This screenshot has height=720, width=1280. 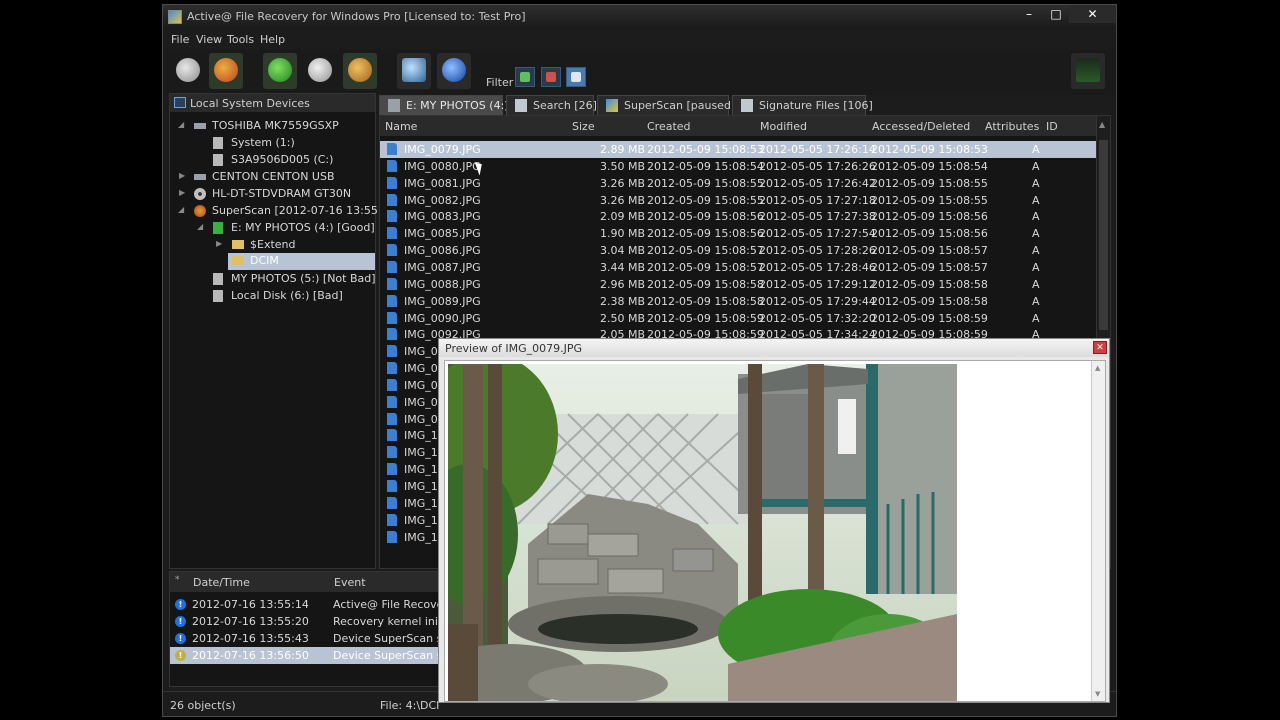 What do you see at coordinates (1092, 14) in the screenshot?
I see `close-button: ✕` at bounding box center [1092, 14].